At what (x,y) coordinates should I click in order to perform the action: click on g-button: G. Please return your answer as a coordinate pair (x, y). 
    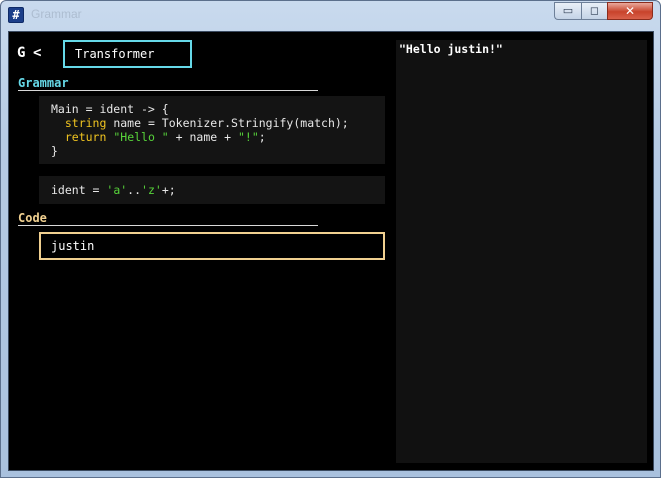
    Looking at the image, I should click on (21, 53).